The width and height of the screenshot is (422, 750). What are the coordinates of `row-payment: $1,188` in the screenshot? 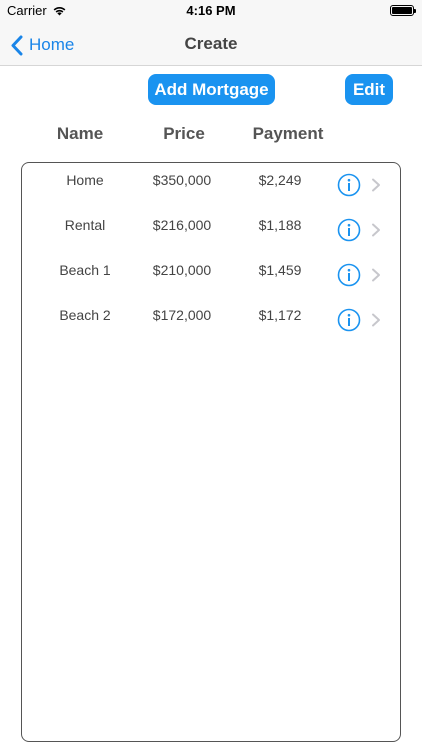 It's located at (280, 225).